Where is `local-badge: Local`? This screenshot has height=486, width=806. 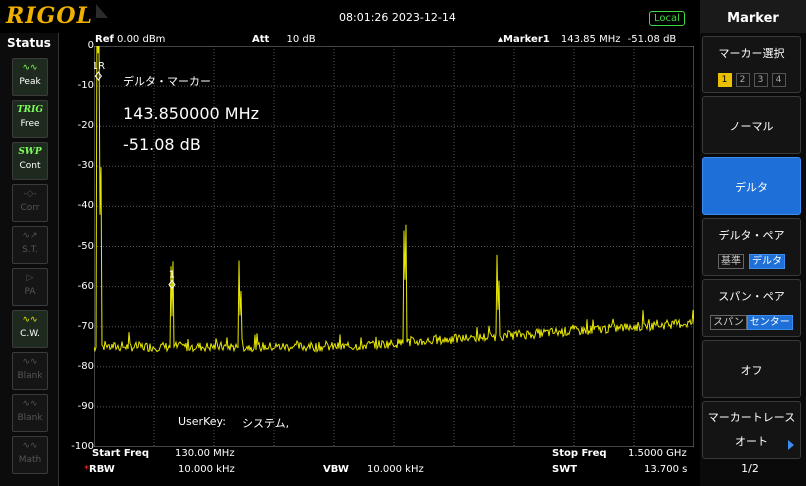
local-badge: Local is located at coordinates (667, 18).